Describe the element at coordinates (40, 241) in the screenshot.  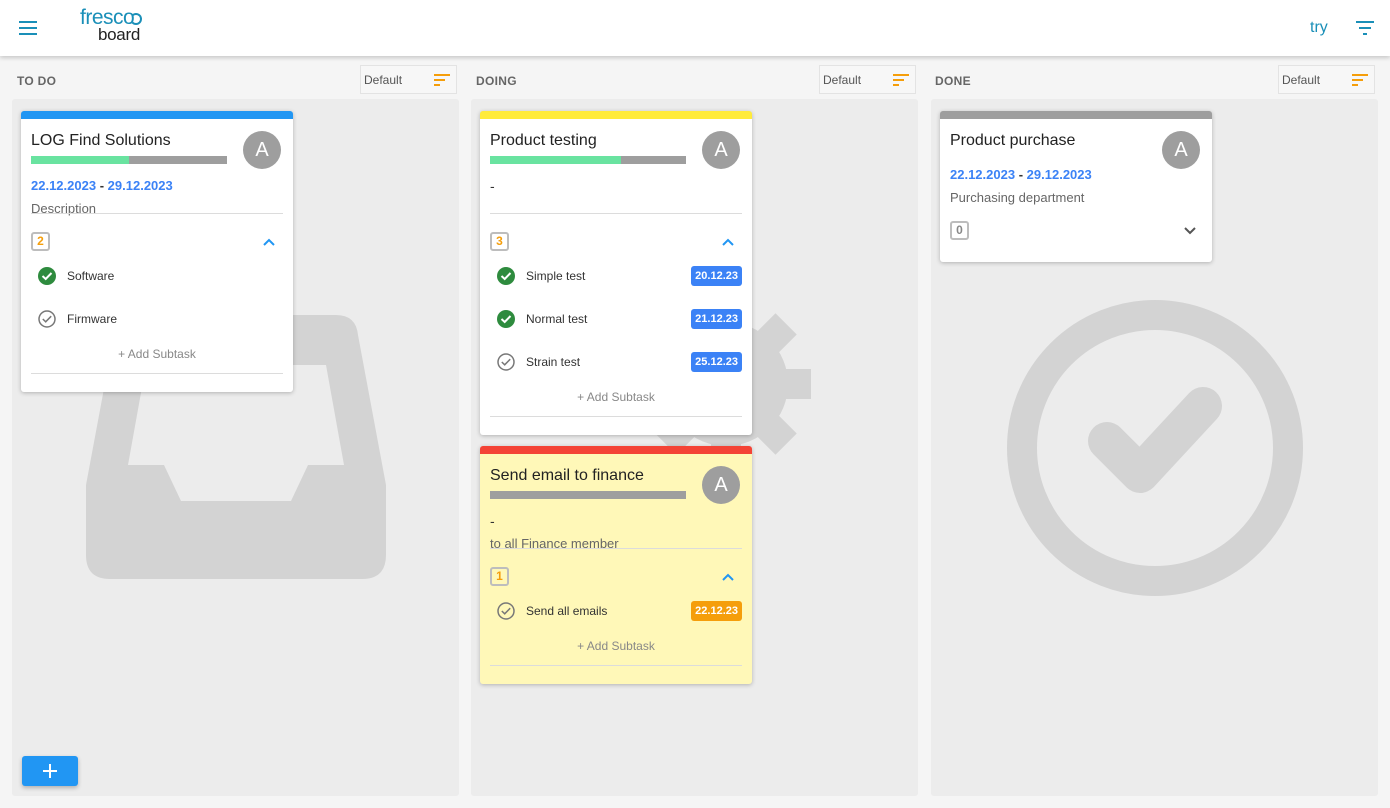
I see `subtask-count-badge: 2` at that location.